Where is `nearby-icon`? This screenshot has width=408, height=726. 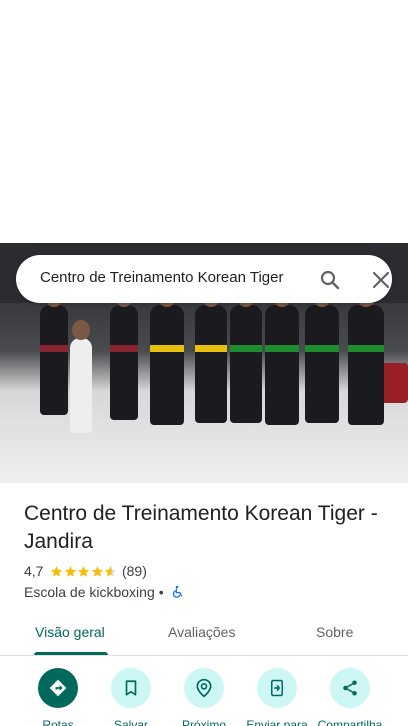
nearby-icon is located at coordinates (204, 688).